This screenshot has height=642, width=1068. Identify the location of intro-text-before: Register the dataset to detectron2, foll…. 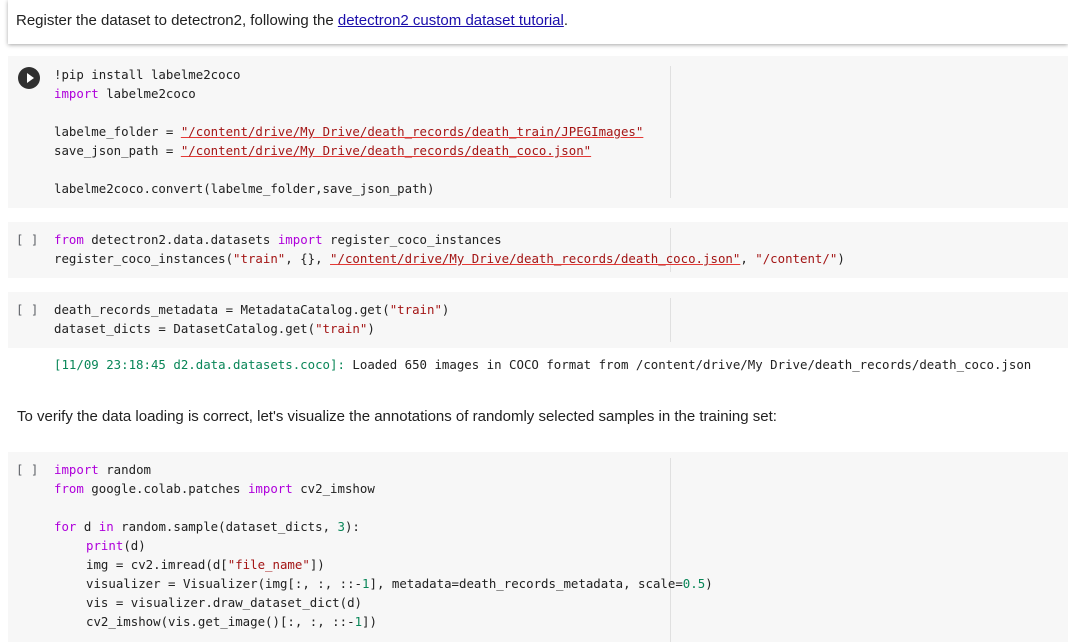
(177, 20).